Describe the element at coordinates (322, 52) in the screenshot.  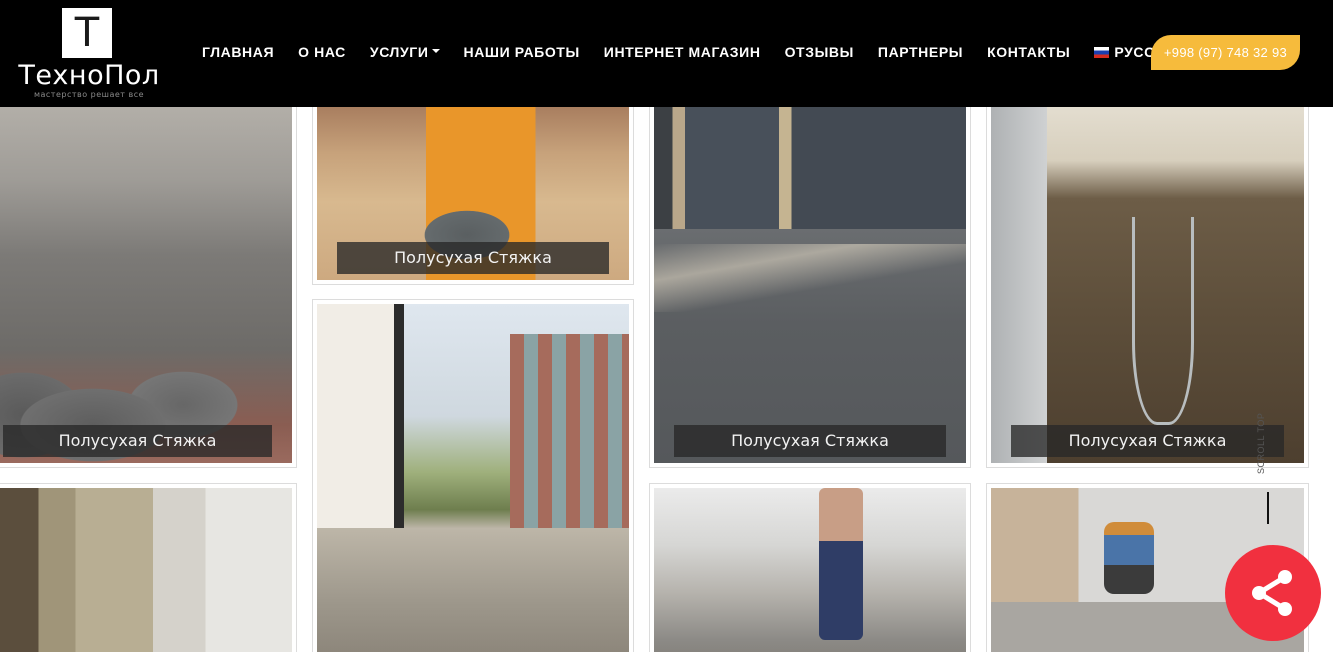
I see `nav-item-about: О НАС` at that location.